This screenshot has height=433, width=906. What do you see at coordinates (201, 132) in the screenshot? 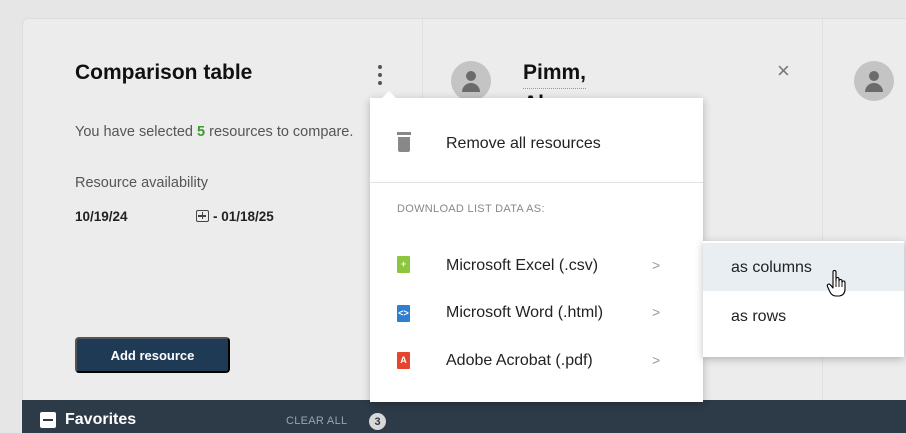
I see `selected-count: 5` at bounding box center [201, 132].